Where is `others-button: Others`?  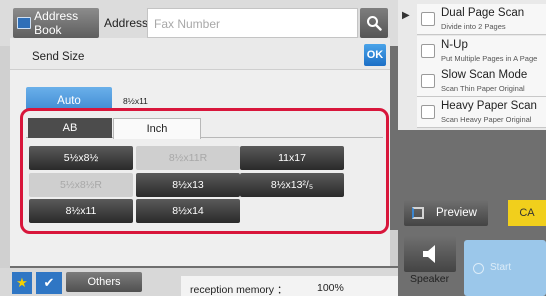
others-button: Others is located at coordinates (104, 282).